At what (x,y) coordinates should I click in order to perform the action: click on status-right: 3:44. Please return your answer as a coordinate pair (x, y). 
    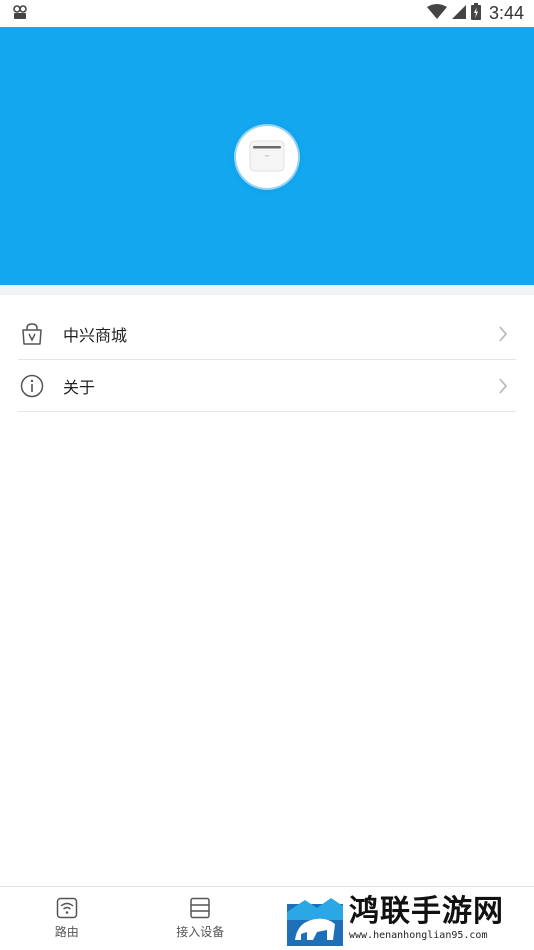
    Looking at the image, I should click on (475, 13).